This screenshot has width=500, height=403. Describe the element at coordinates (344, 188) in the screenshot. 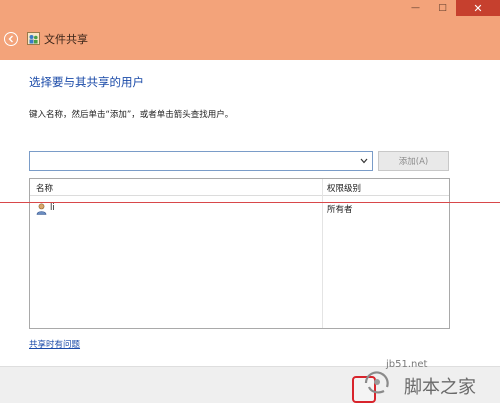

I see `column-header-permission: 权限级别` at that location.